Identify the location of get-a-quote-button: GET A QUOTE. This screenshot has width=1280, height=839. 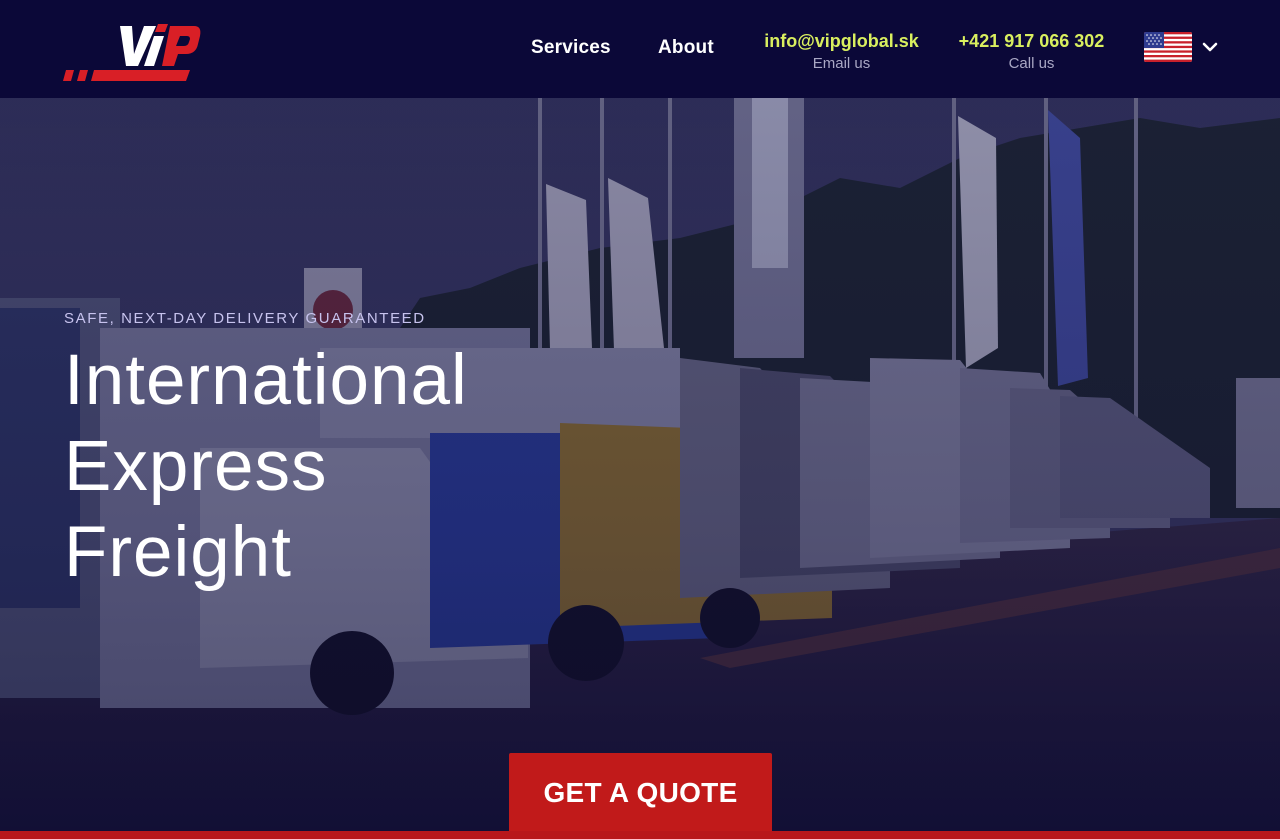
(640, 792).